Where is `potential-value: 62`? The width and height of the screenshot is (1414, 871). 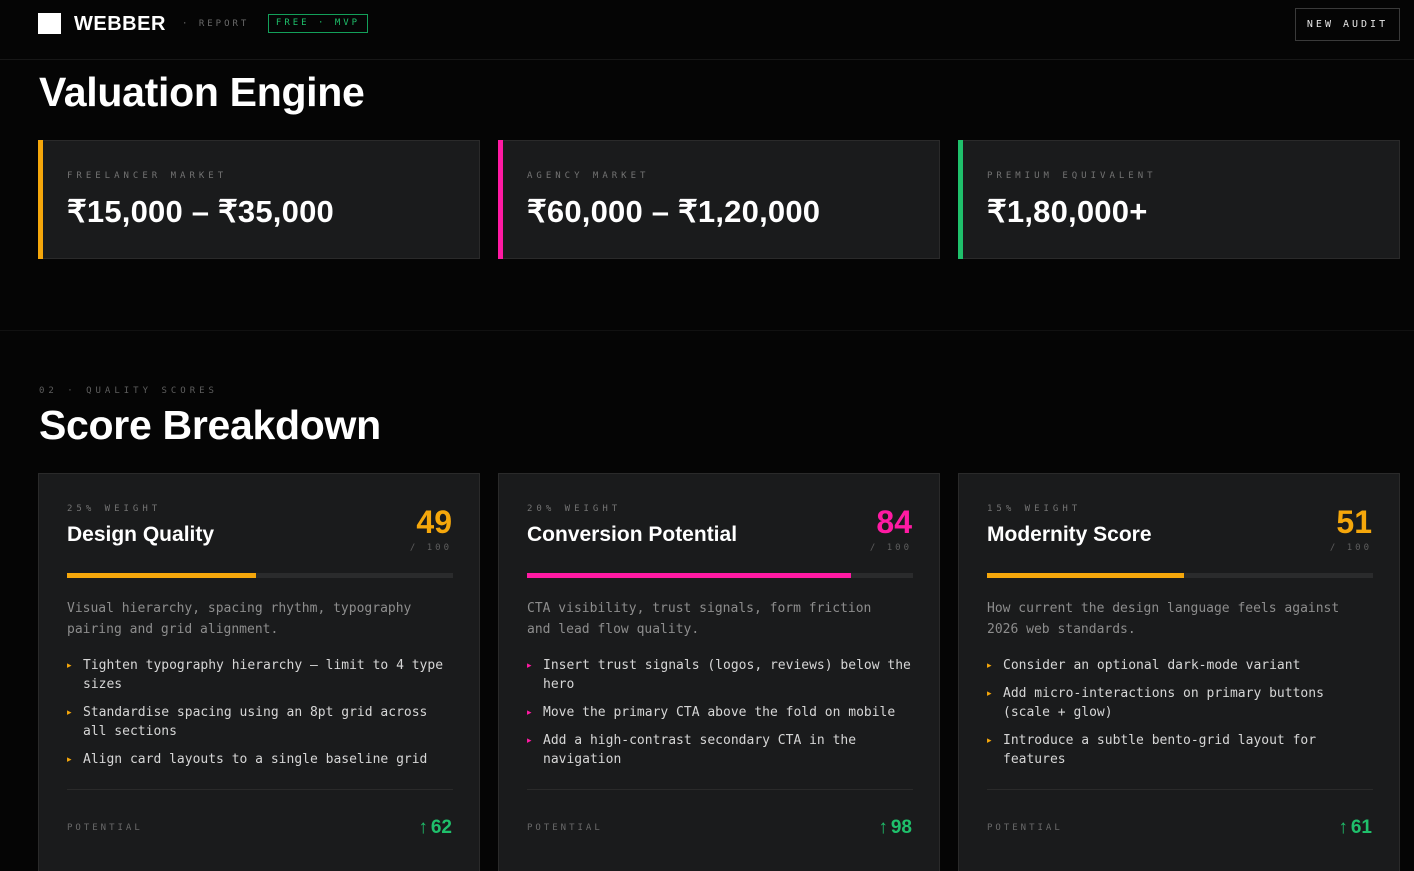
potential-value: 62 is located at coordinates (441, 827).